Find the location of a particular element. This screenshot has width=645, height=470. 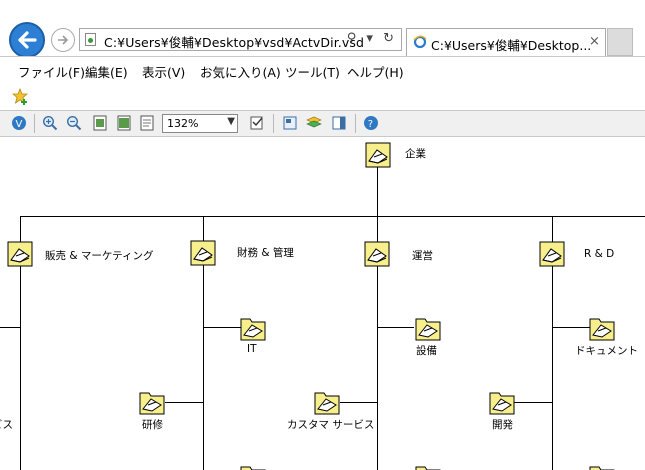

item-label-facilities: 設備 is located at coordinates (426, 351).